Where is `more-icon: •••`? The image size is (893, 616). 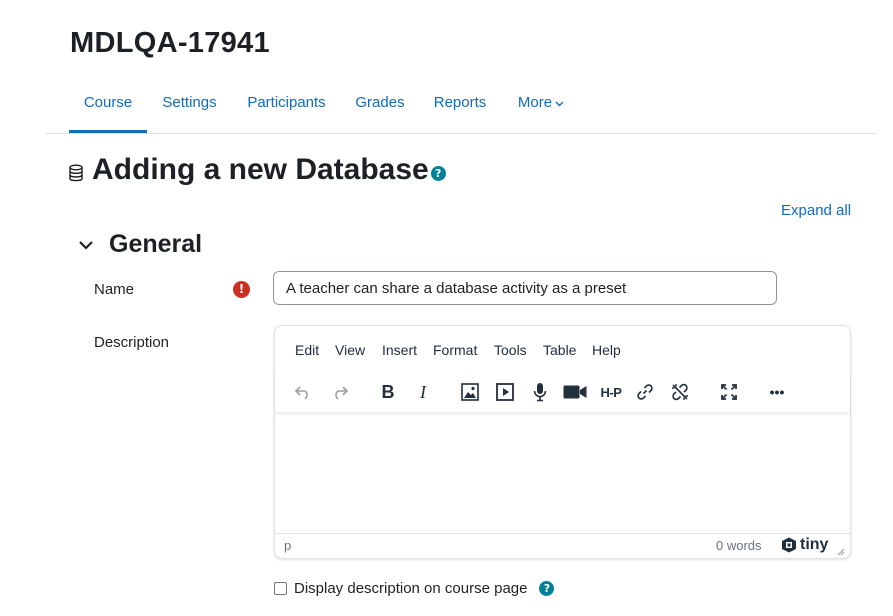
more-icon: ••• is located at coordinates (777, 392).